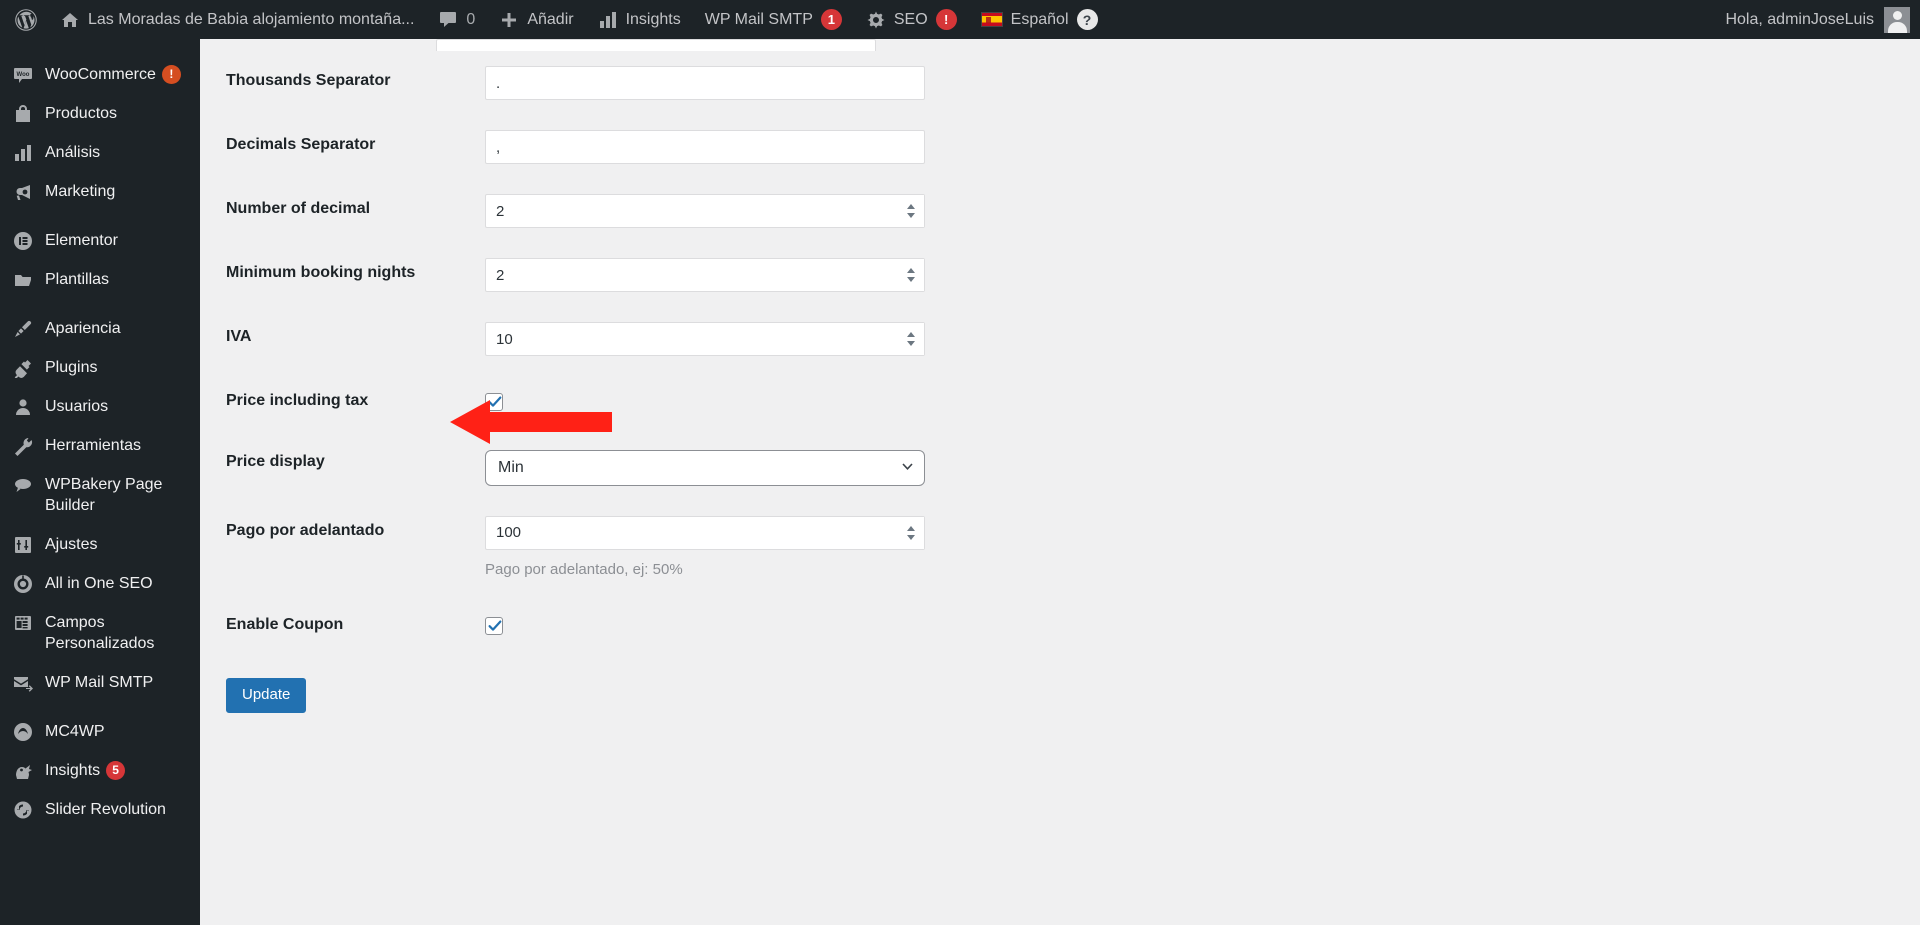  I want to click on minimum-booking-nights-number-wrapper, so click(705, 275).